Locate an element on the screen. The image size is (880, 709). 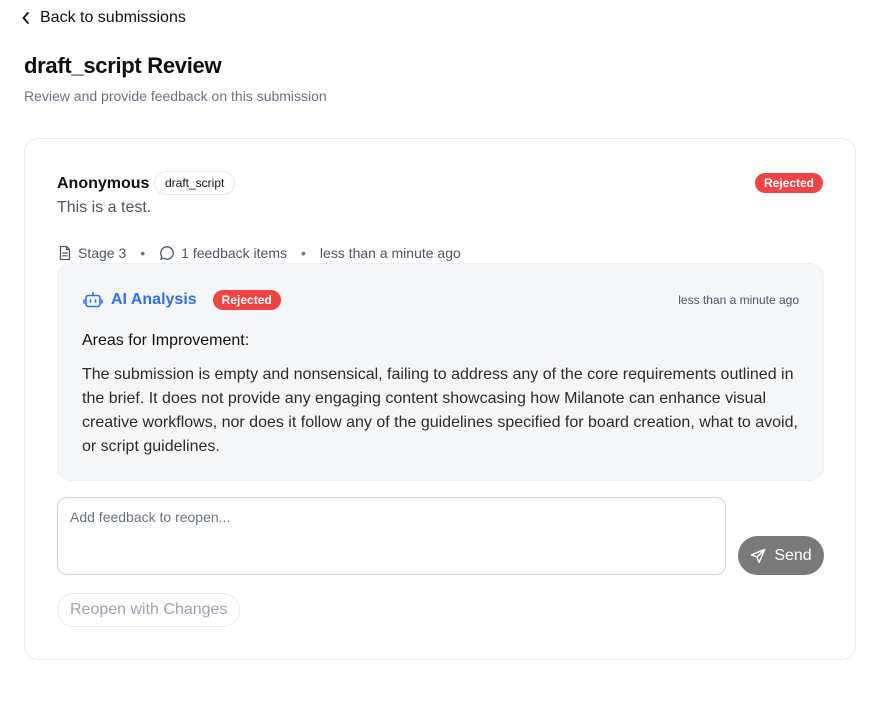
ai-analysis-heading: Areas for Improvement: is located at coordinates (166, 340).